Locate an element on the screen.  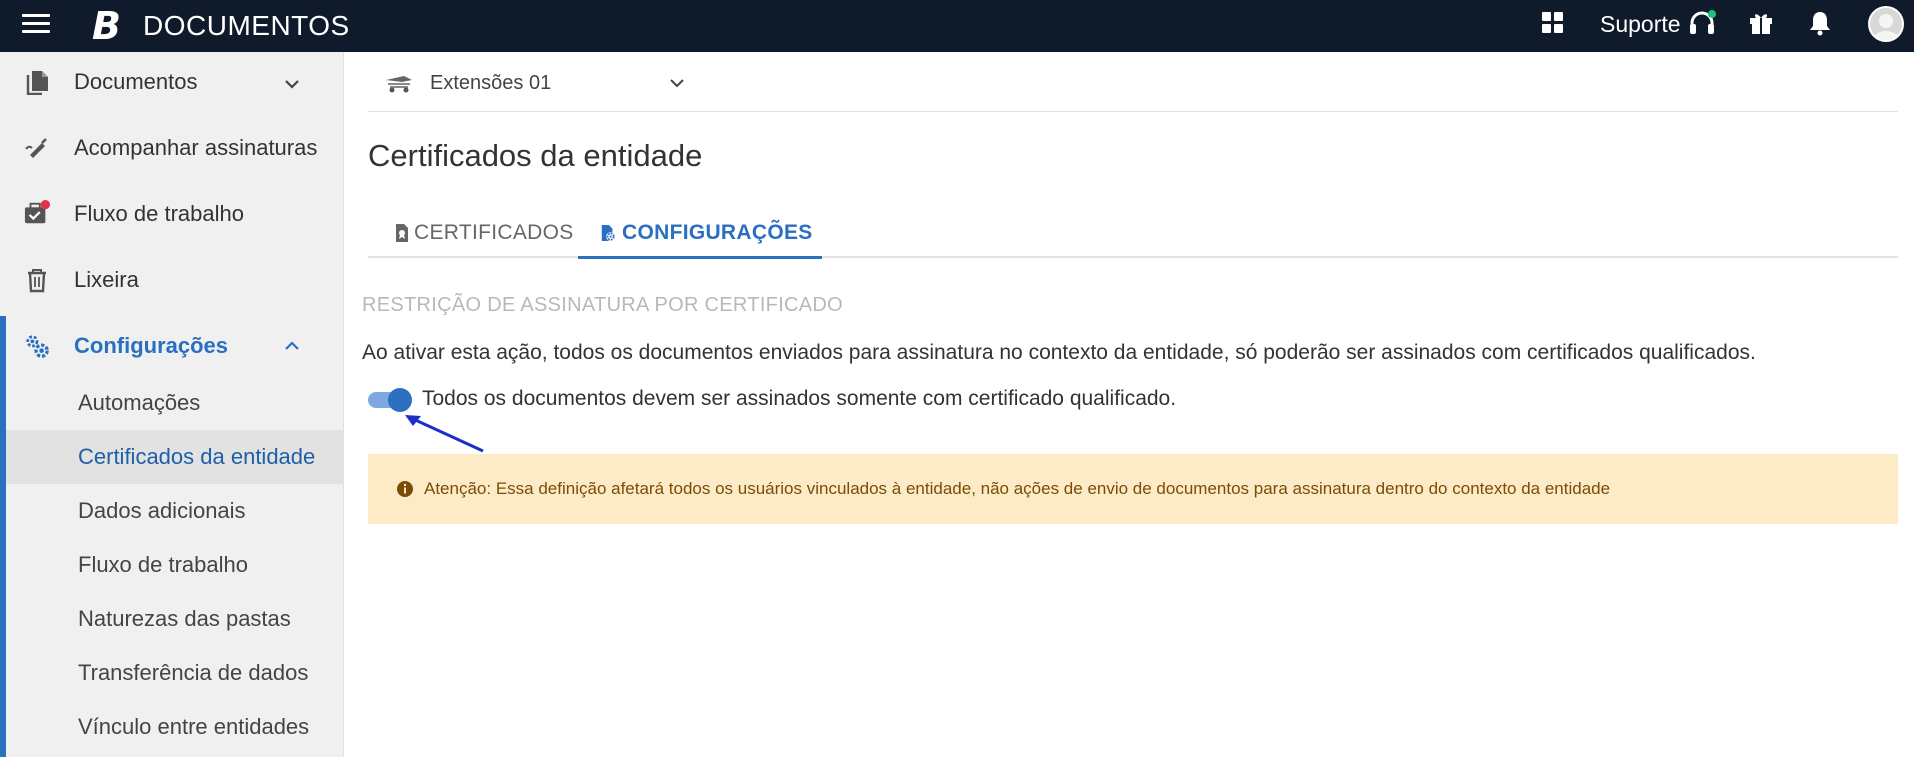
entity-selector: Extensões 01 is located at coordinates (534, 84).